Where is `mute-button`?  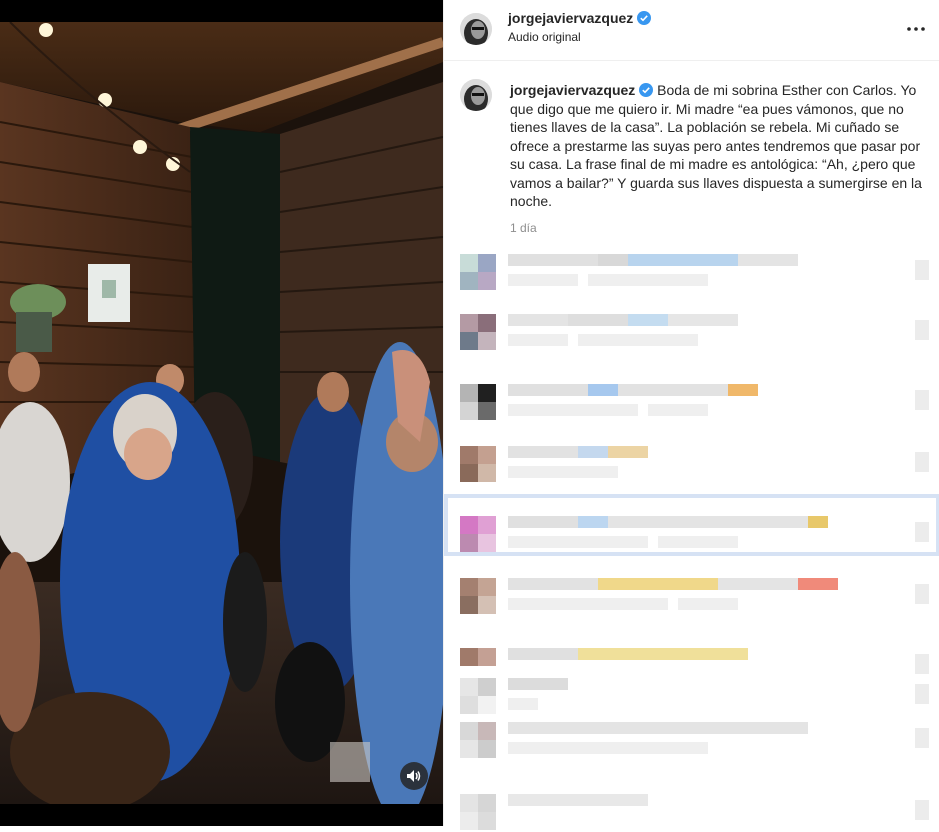 mute-button is located at coordinates (414, 776).